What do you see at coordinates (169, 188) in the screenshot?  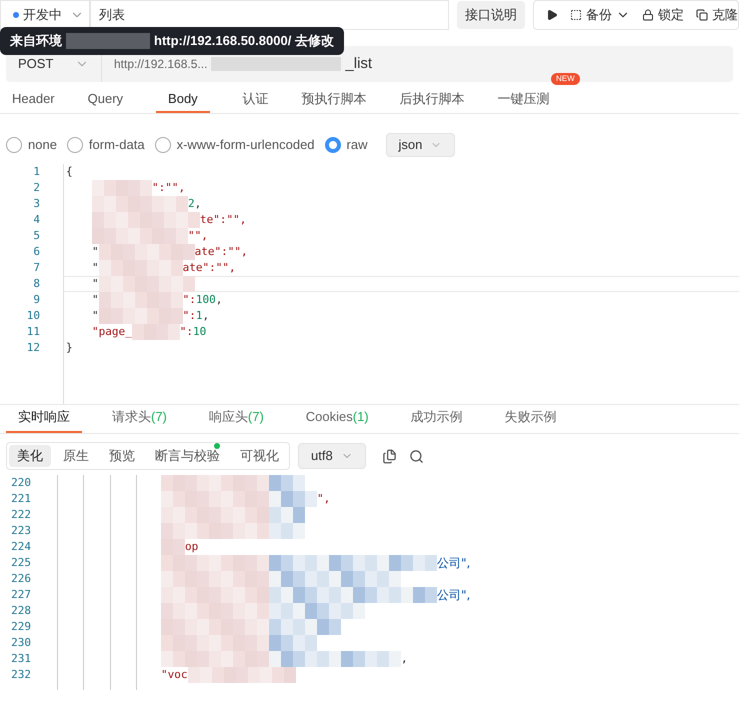 I see `code-text: ":"",` at bounding box center [169, 188].